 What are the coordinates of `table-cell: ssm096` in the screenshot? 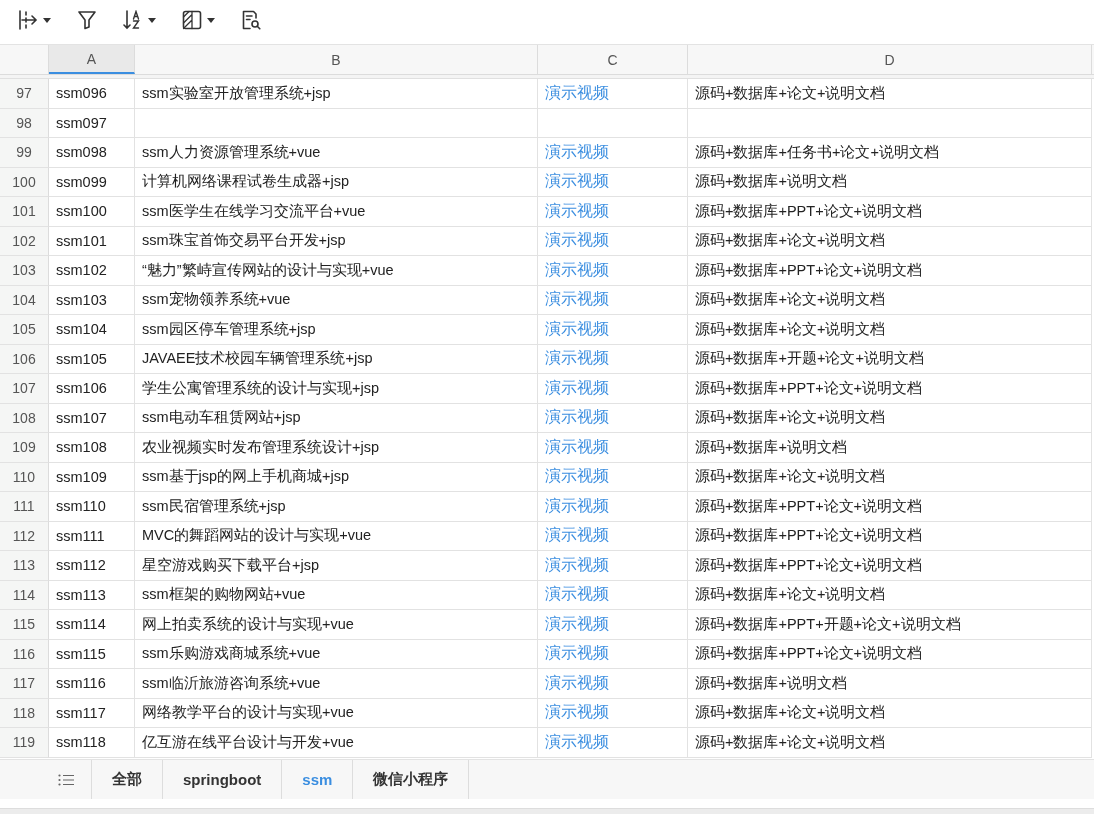 It's located at (92, 94).